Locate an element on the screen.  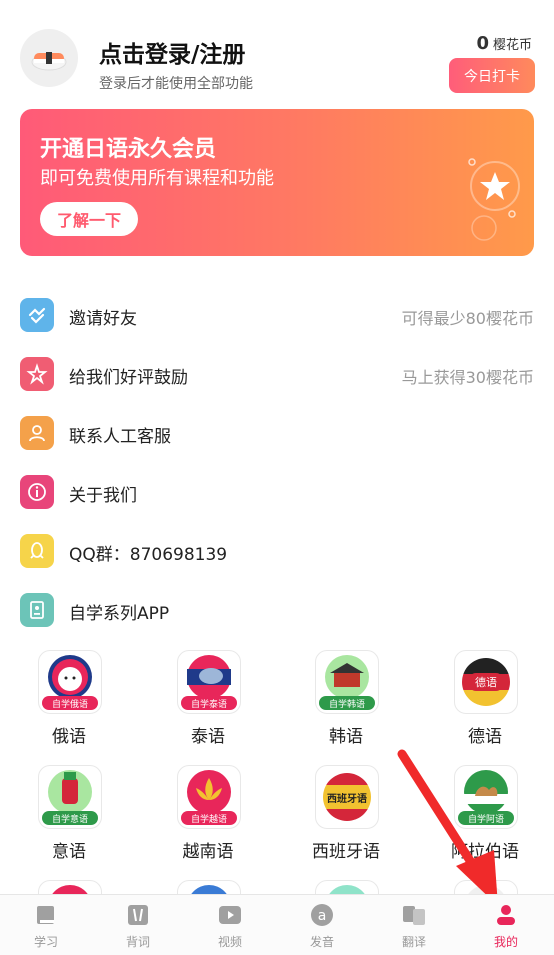
menu-item-about: 关于我们 is located at coordinates (277, 492).